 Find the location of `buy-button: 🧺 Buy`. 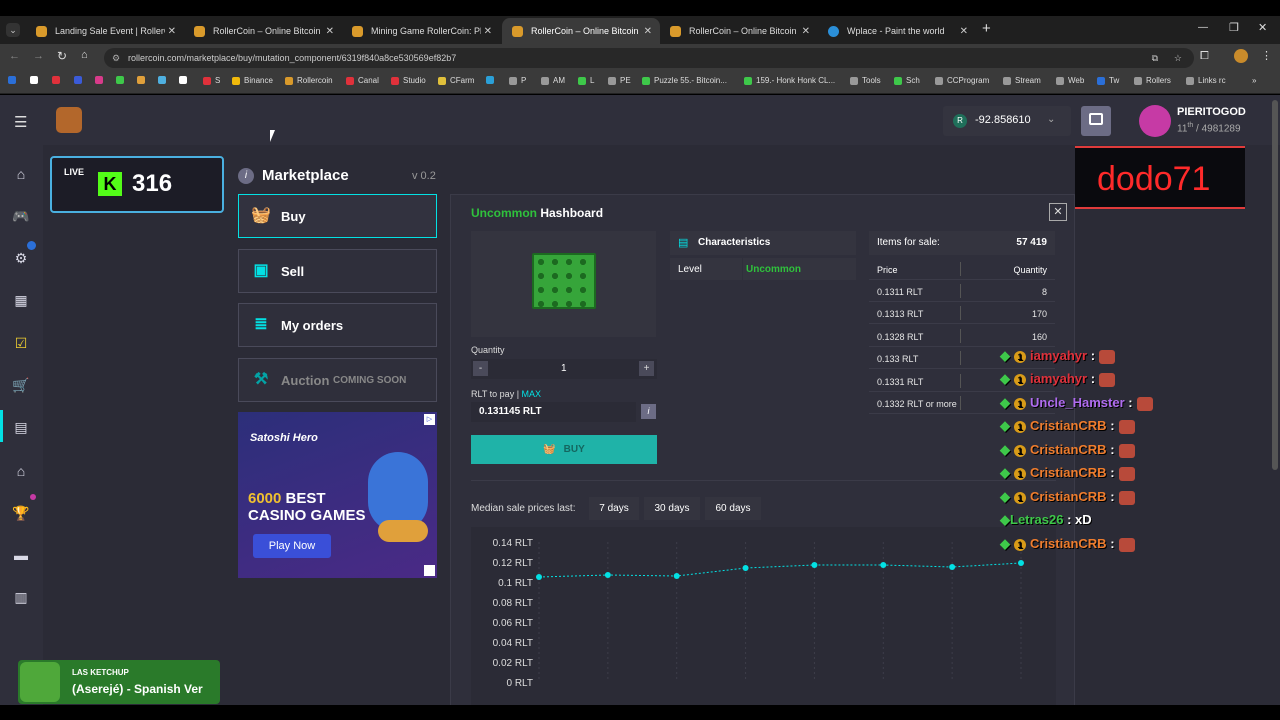

buy-button: 🧺 Buy is located at coordinates (337, 216).